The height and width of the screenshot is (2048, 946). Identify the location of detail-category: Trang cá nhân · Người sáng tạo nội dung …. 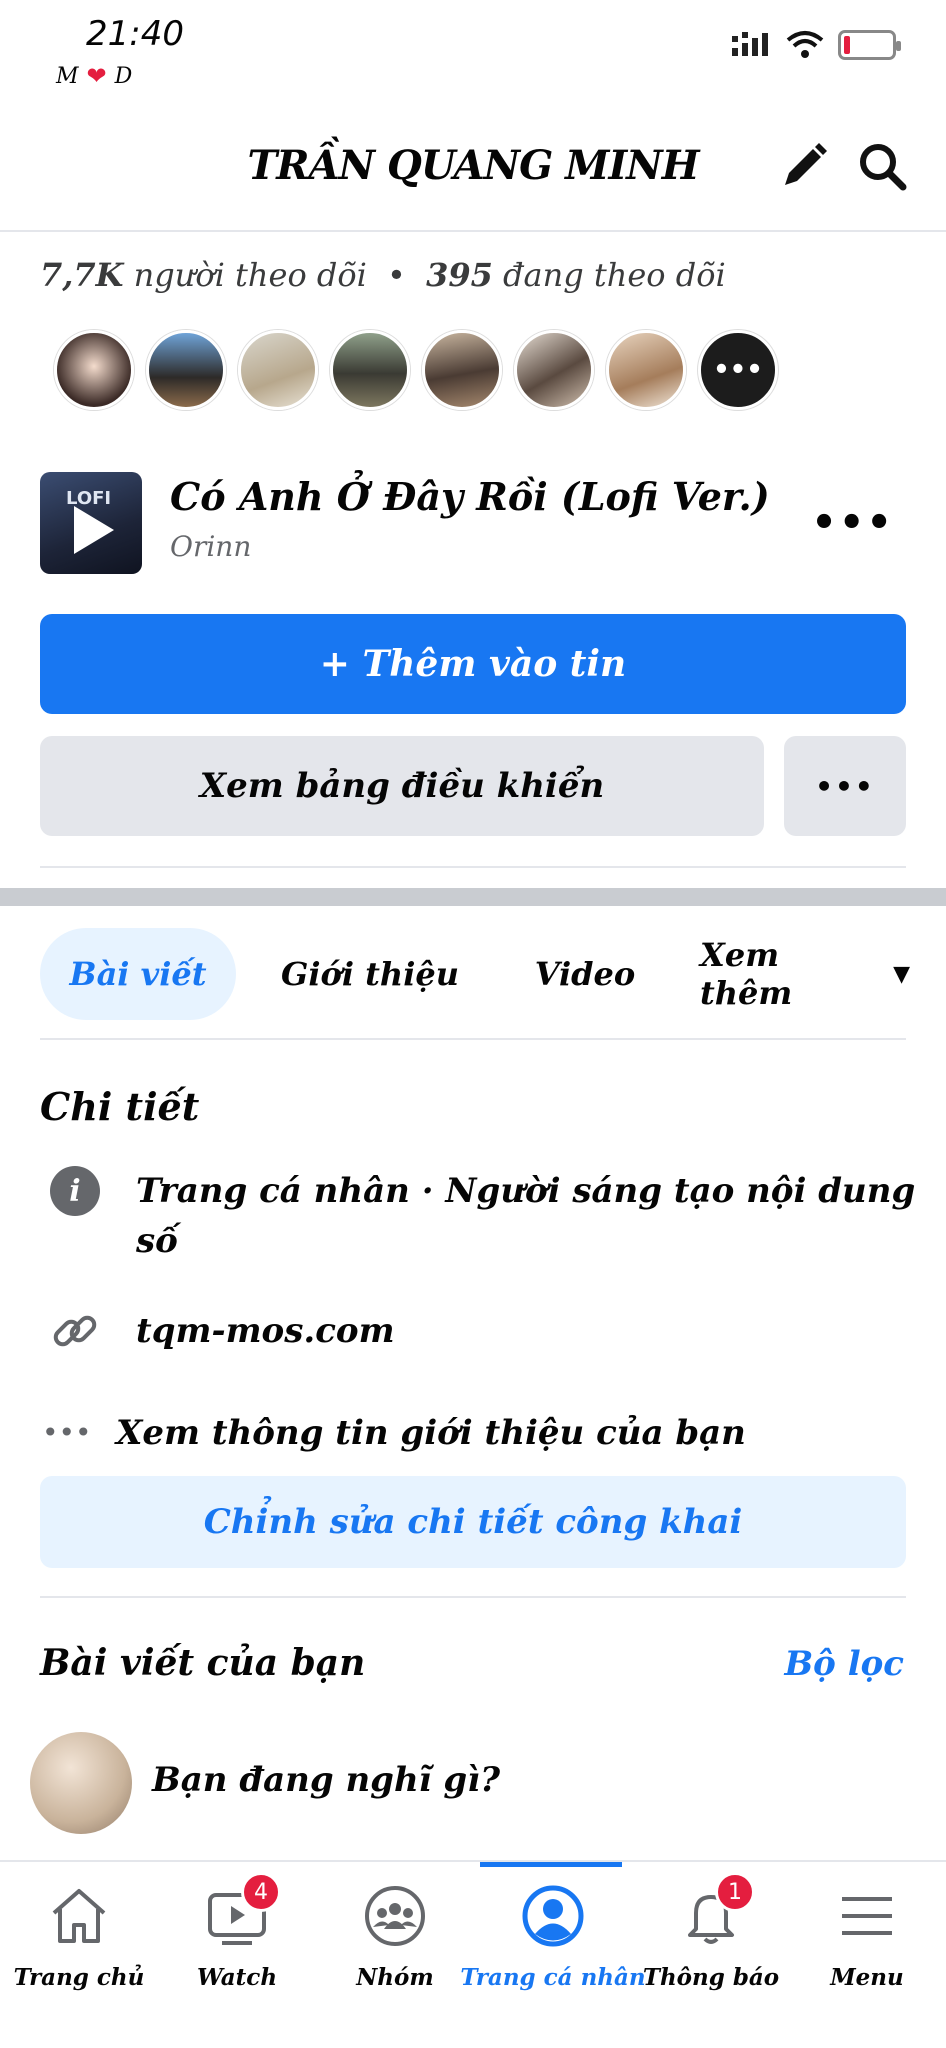
(526, 1216).